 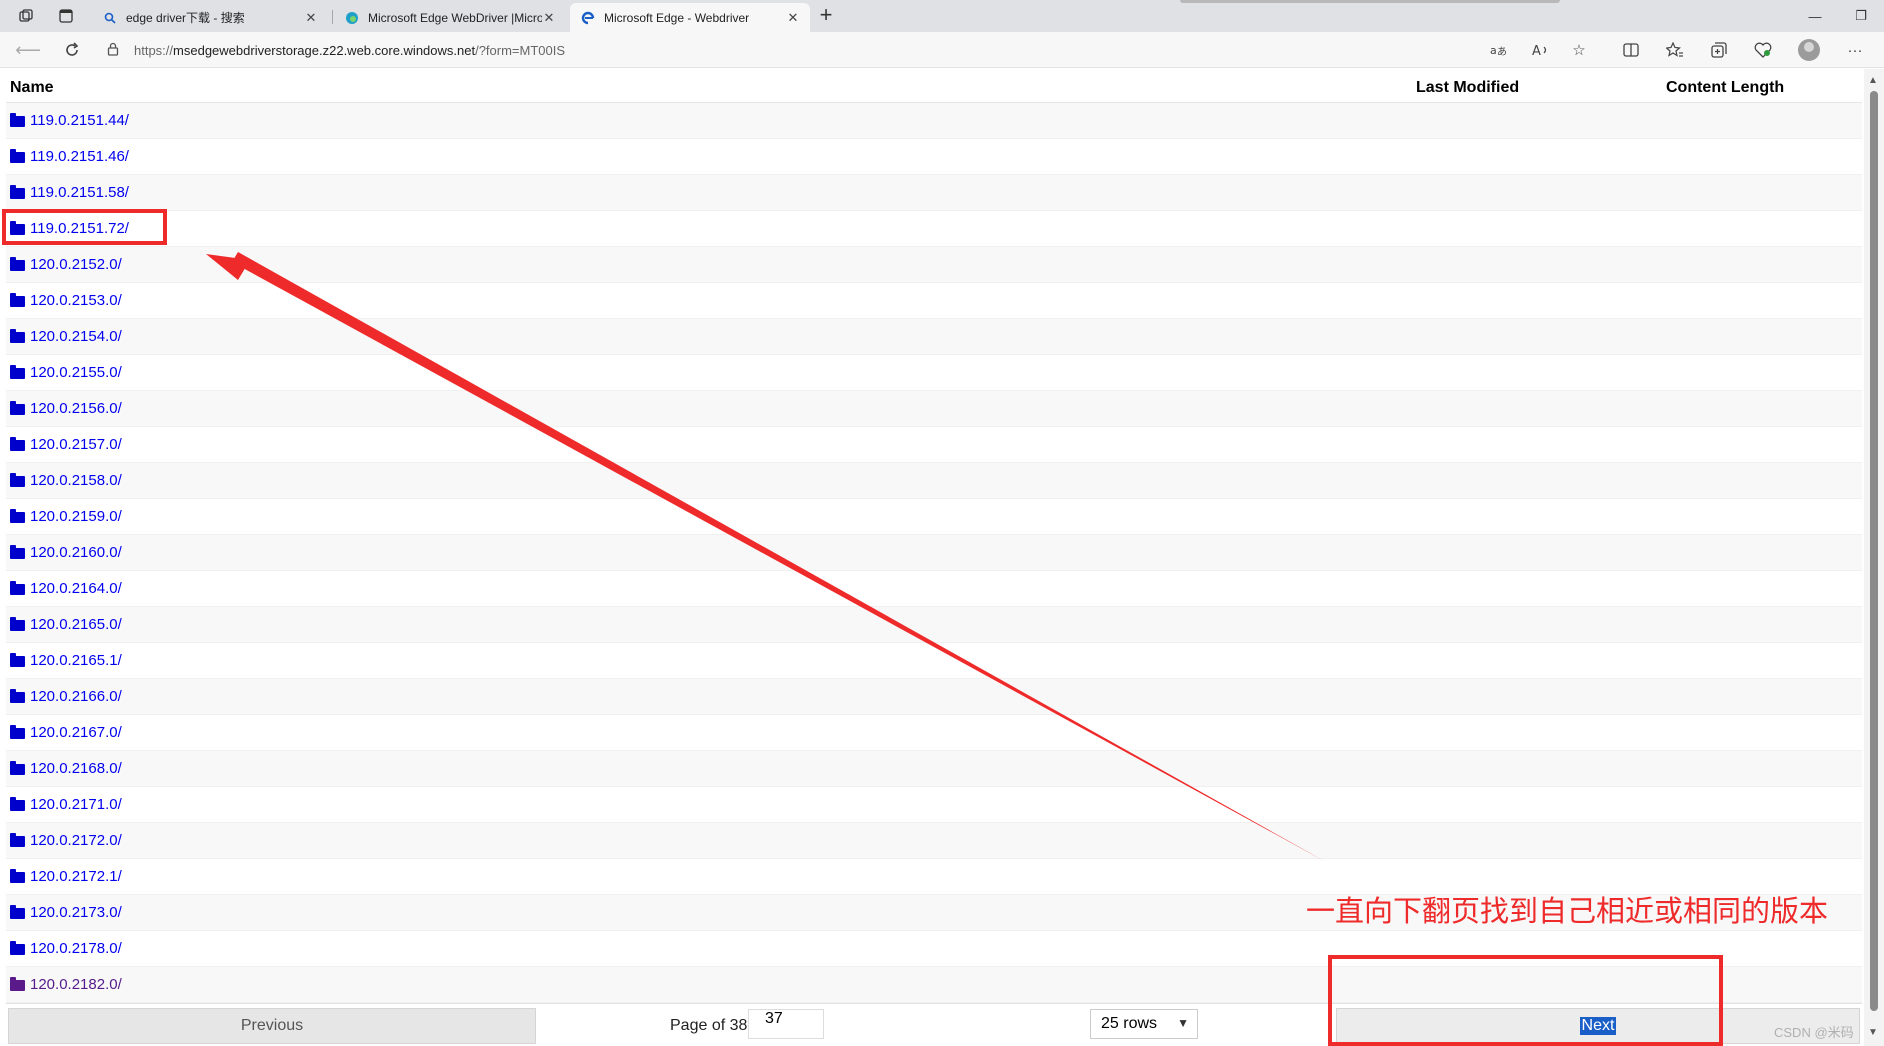 What do you see at coordinates (934, 769) in the screenshot?
I see `table-row: 120.0.2168.0/` at bounding box center [934, 769].